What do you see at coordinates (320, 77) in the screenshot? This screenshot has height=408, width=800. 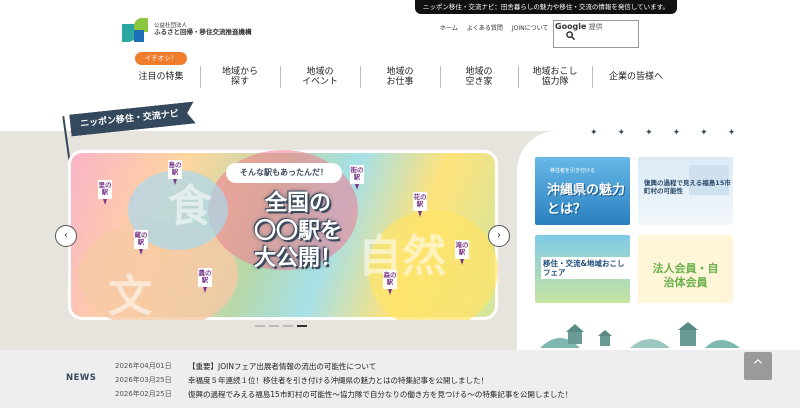 I see `nav-item-events: 地域の イベント` at bounding box center [320, 77].